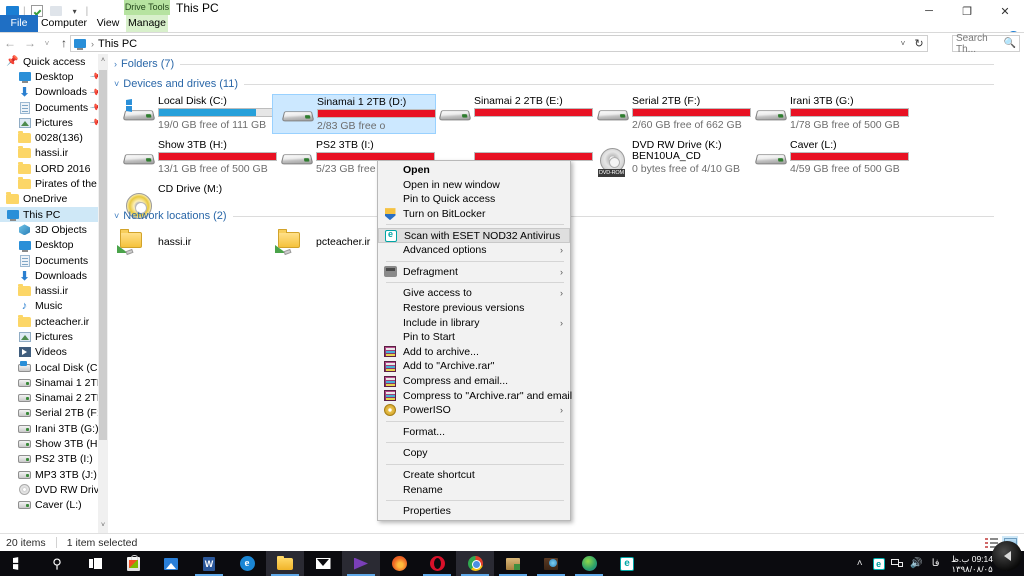 The width and height of the screenshot is (1024, 576). Describe the element at coordinates (209, 563) in the screenshot. I see `word-button: W` at that location.